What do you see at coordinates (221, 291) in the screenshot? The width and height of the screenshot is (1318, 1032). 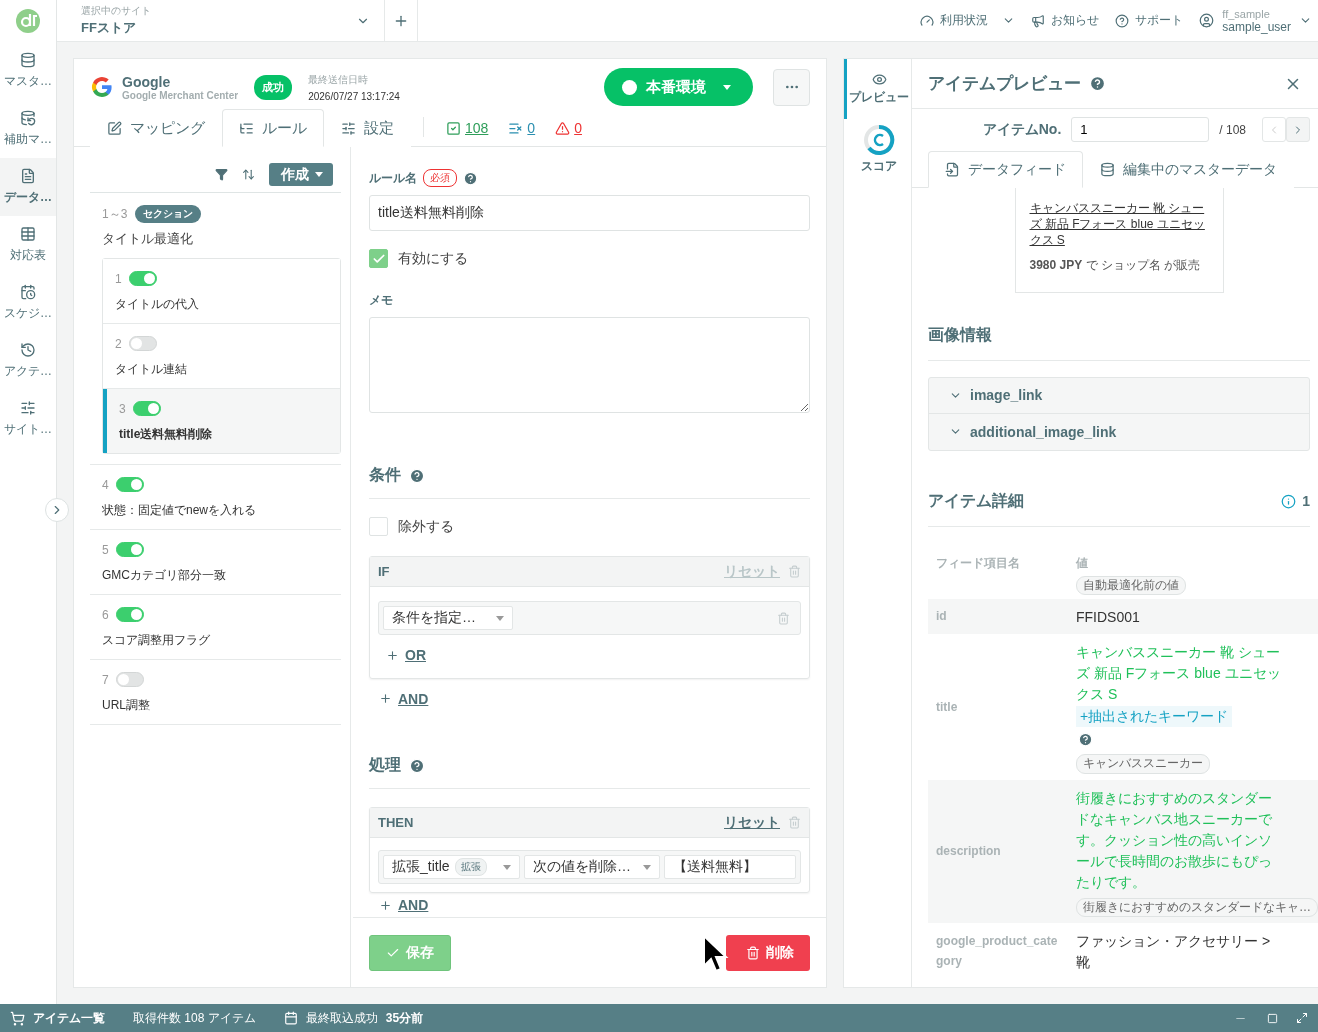 I see `rule-item: 1 タイトルの代入` at bounding box center [221, 291].